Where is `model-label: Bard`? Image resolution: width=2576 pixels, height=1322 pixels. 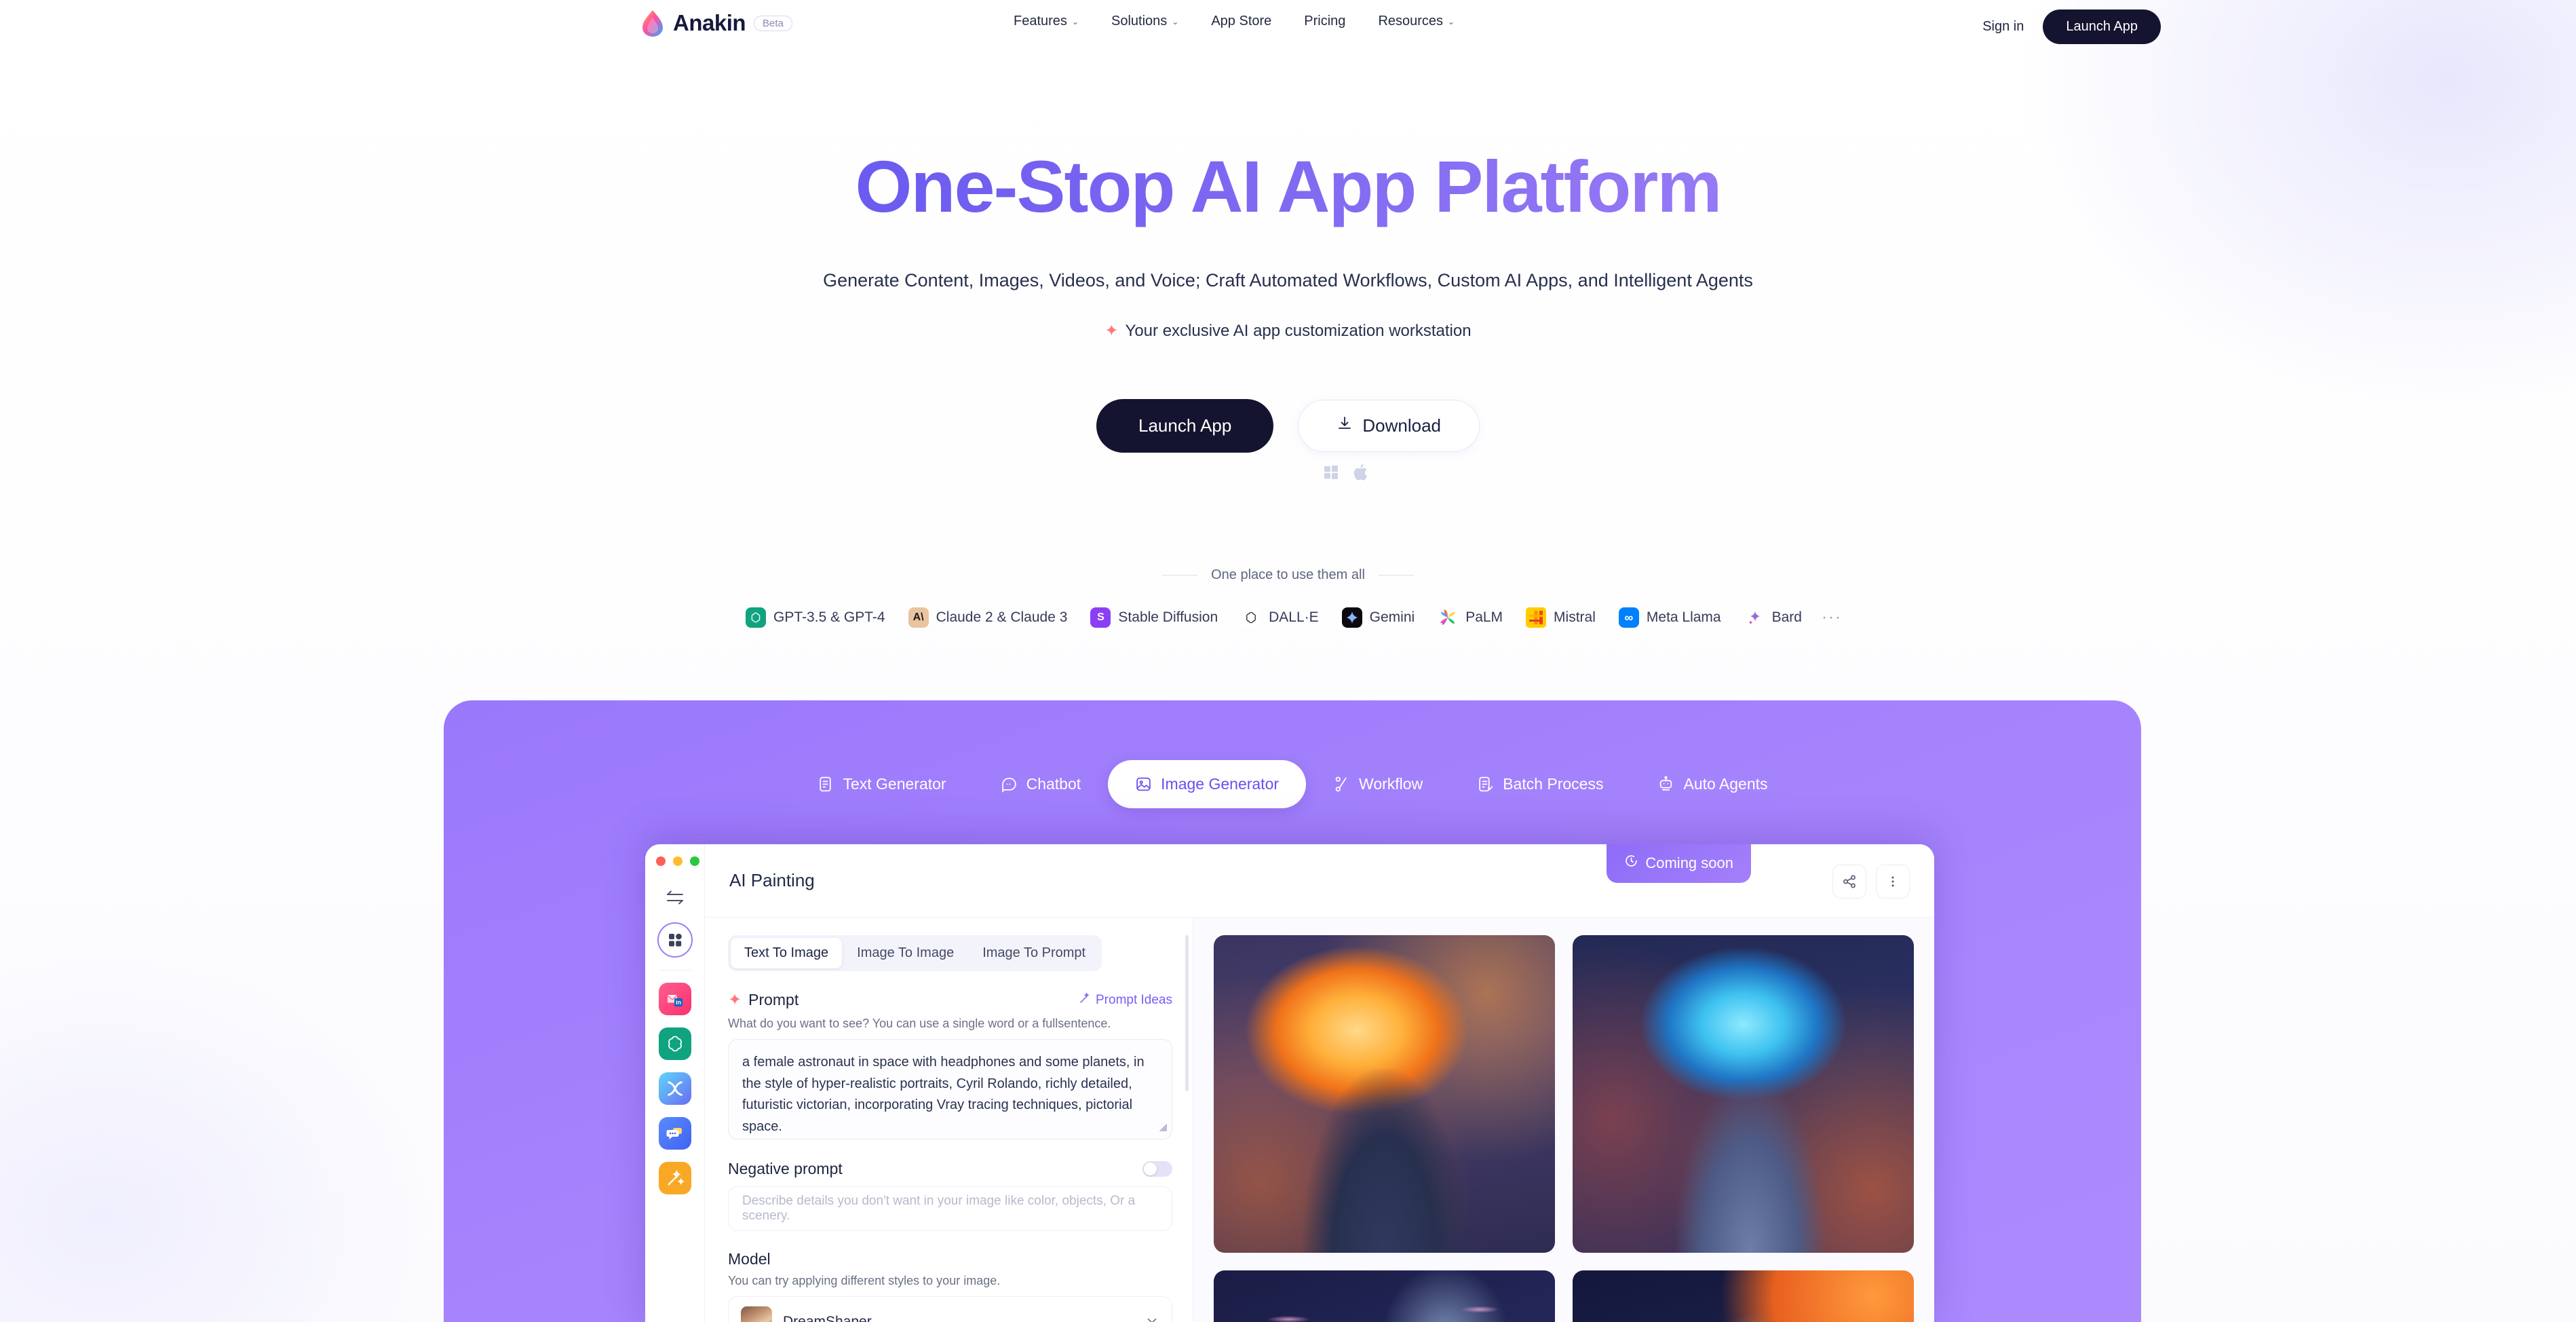 model-label: Bard is located at coordinates (1786, 617).